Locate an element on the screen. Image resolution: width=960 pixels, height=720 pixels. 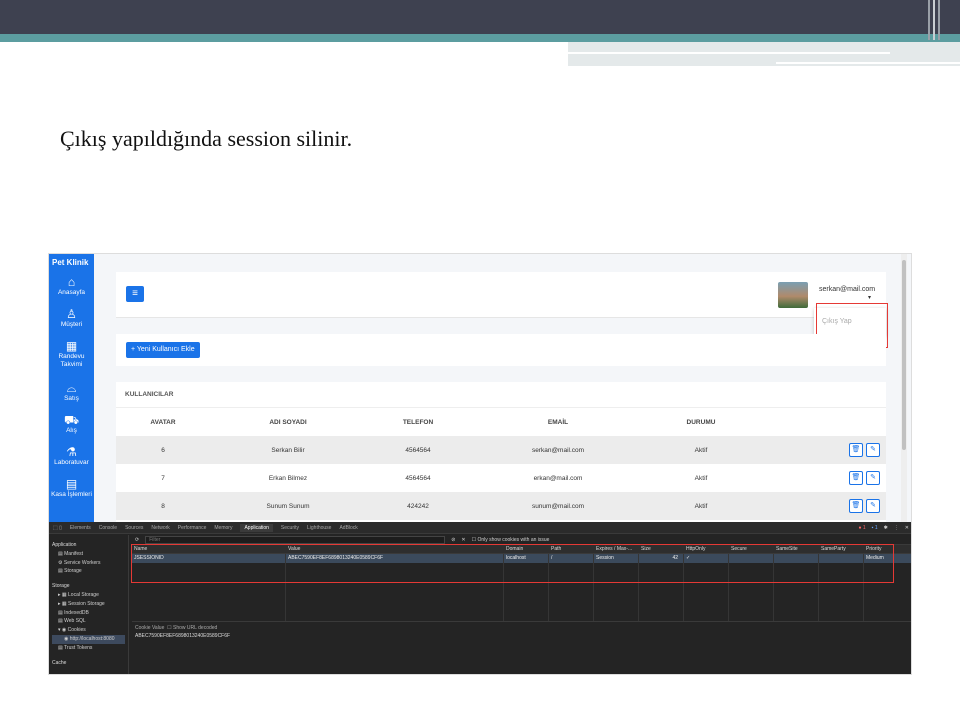
column-header: TELEFON is located at coordinates (418, 422).